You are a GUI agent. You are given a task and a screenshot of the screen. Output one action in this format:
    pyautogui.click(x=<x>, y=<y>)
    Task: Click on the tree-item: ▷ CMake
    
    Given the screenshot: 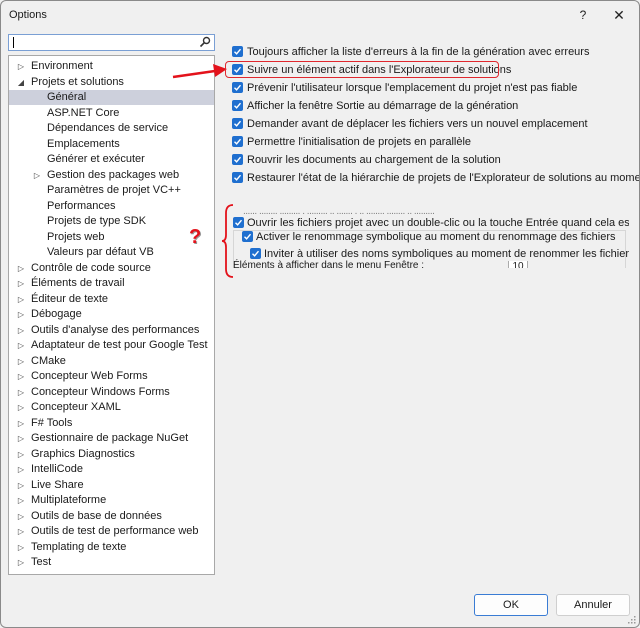 What is the action you would take?
    pyautogui.click(x=111, y=361)
    